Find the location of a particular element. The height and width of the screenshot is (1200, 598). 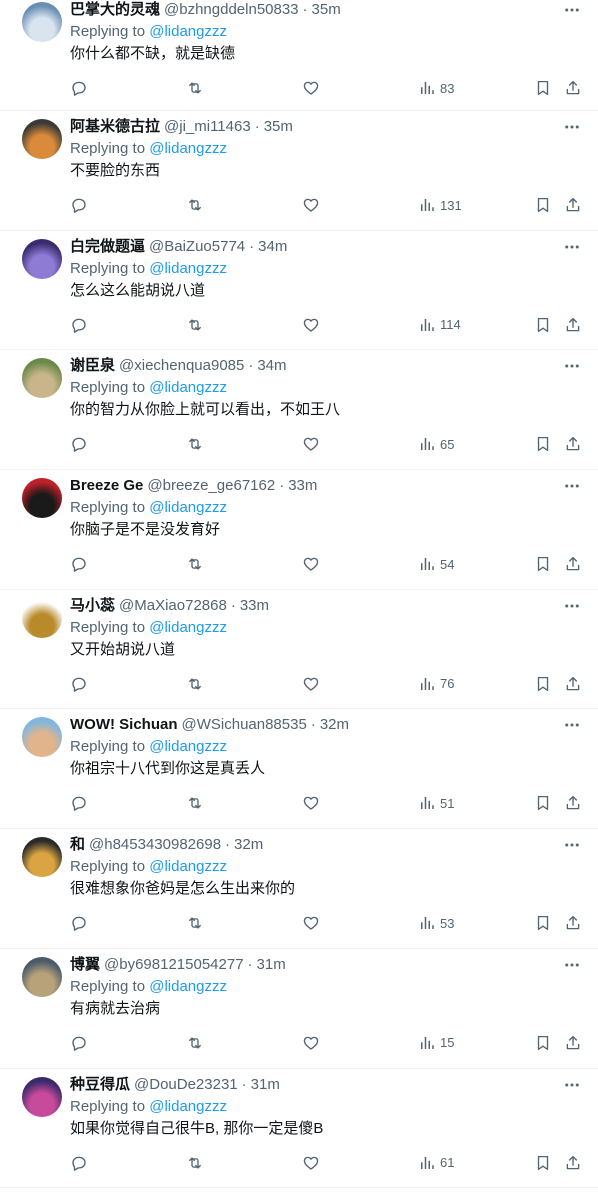

display-name: 阿基米德古拉 is located at coordinates (115, 127).